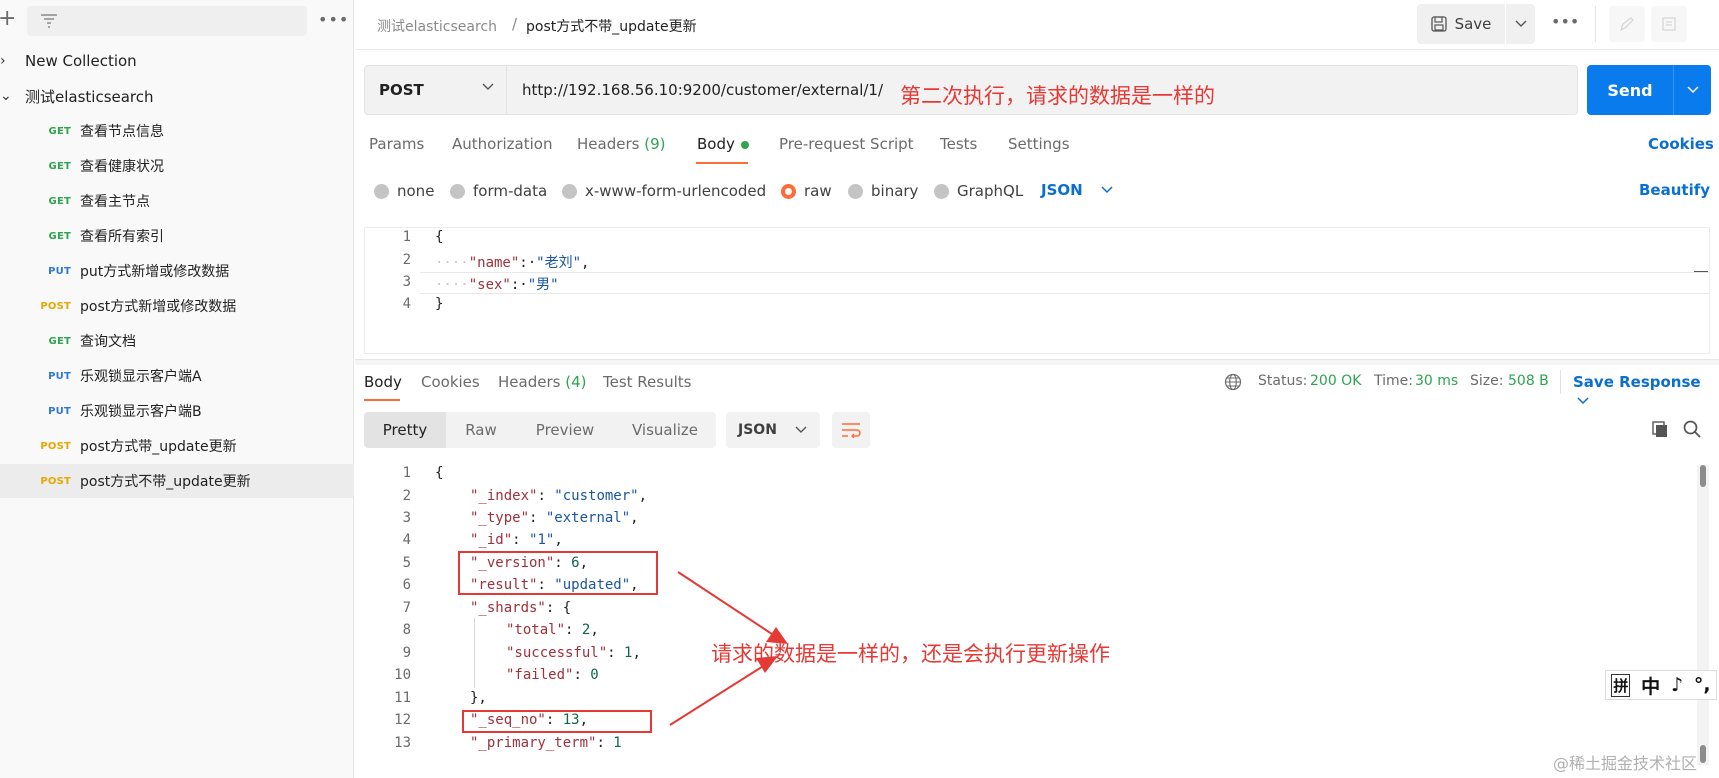  I want to click on tab-body: Body, so click(723, 144).